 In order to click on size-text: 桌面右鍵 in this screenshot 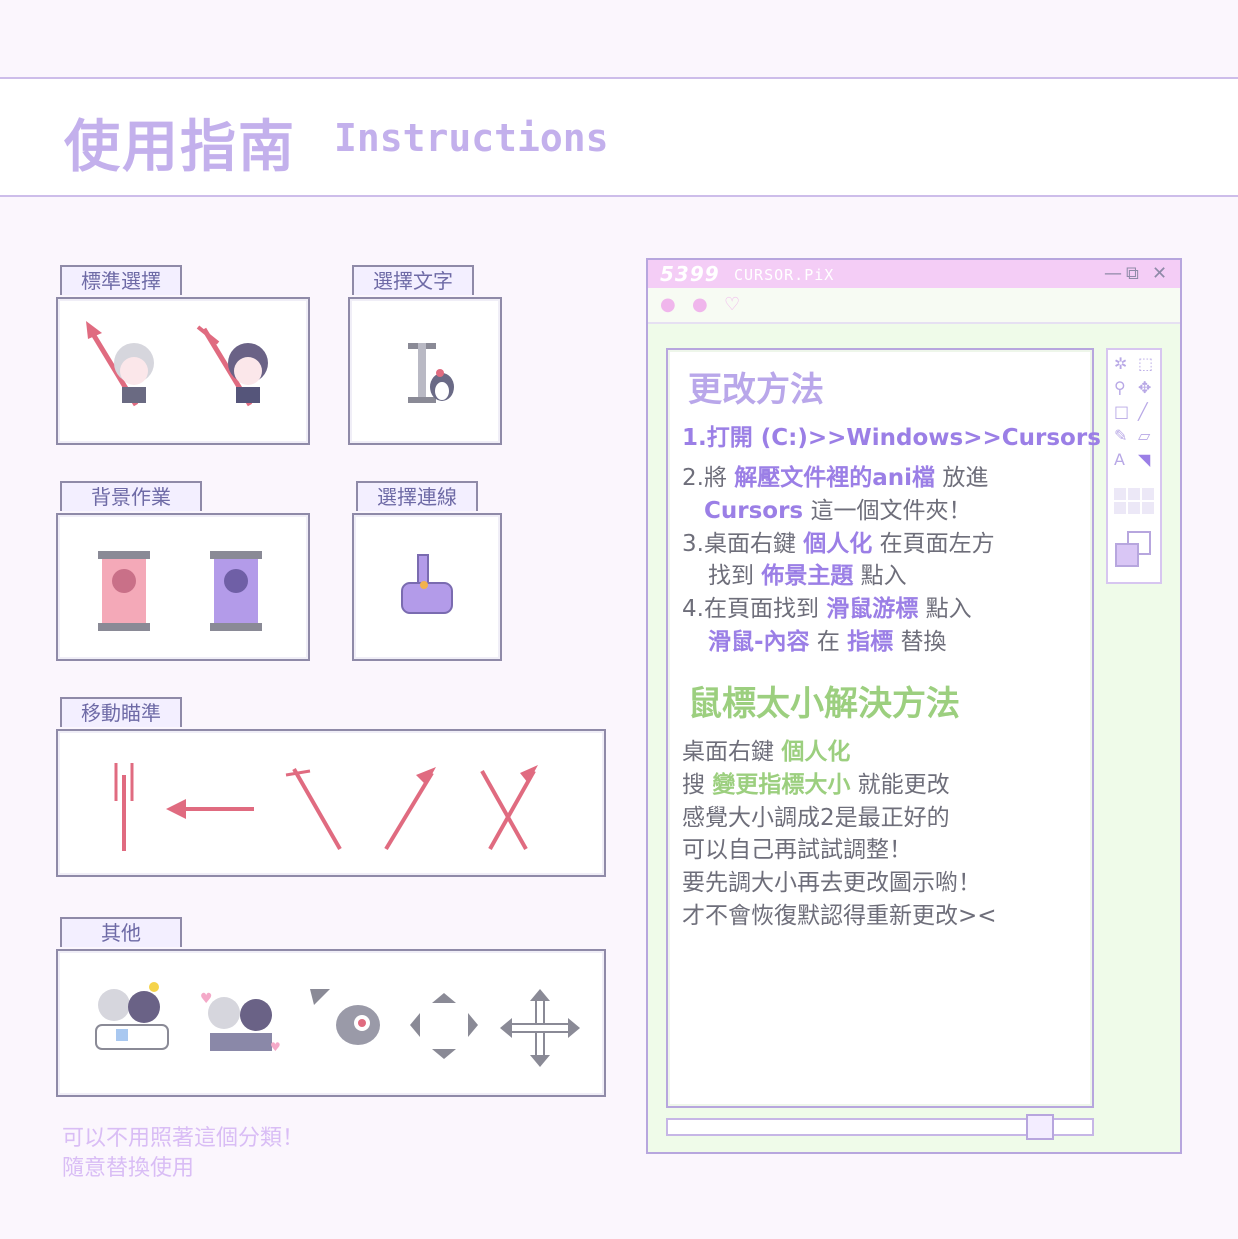, I will do `click(728, 752)`.